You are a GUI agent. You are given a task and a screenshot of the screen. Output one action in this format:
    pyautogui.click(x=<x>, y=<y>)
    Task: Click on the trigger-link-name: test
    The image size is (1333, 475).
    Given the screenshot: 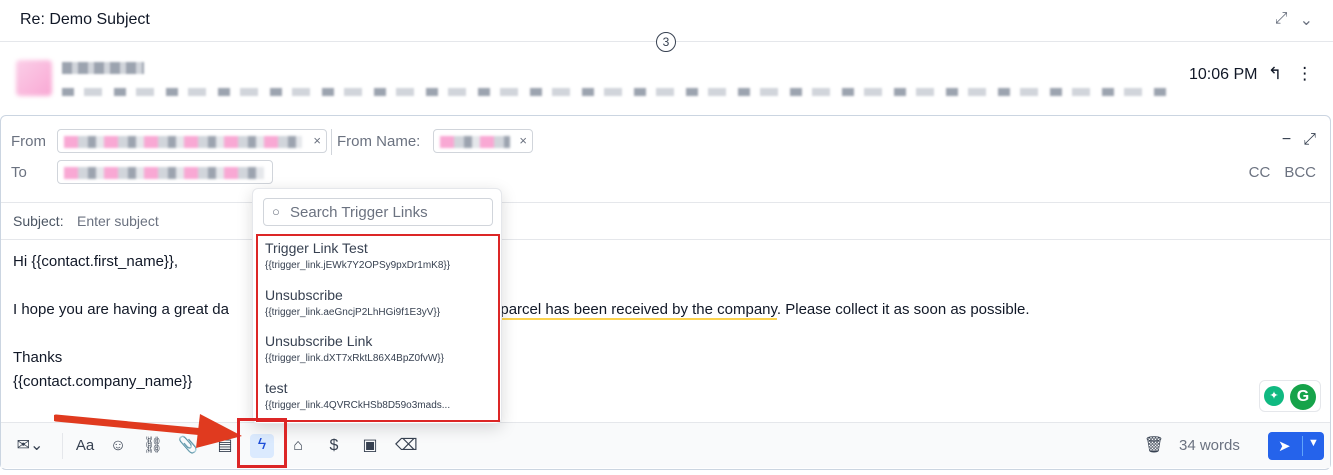 What is the action you would take?
    pyautogui.click(x=276, y=388)
    